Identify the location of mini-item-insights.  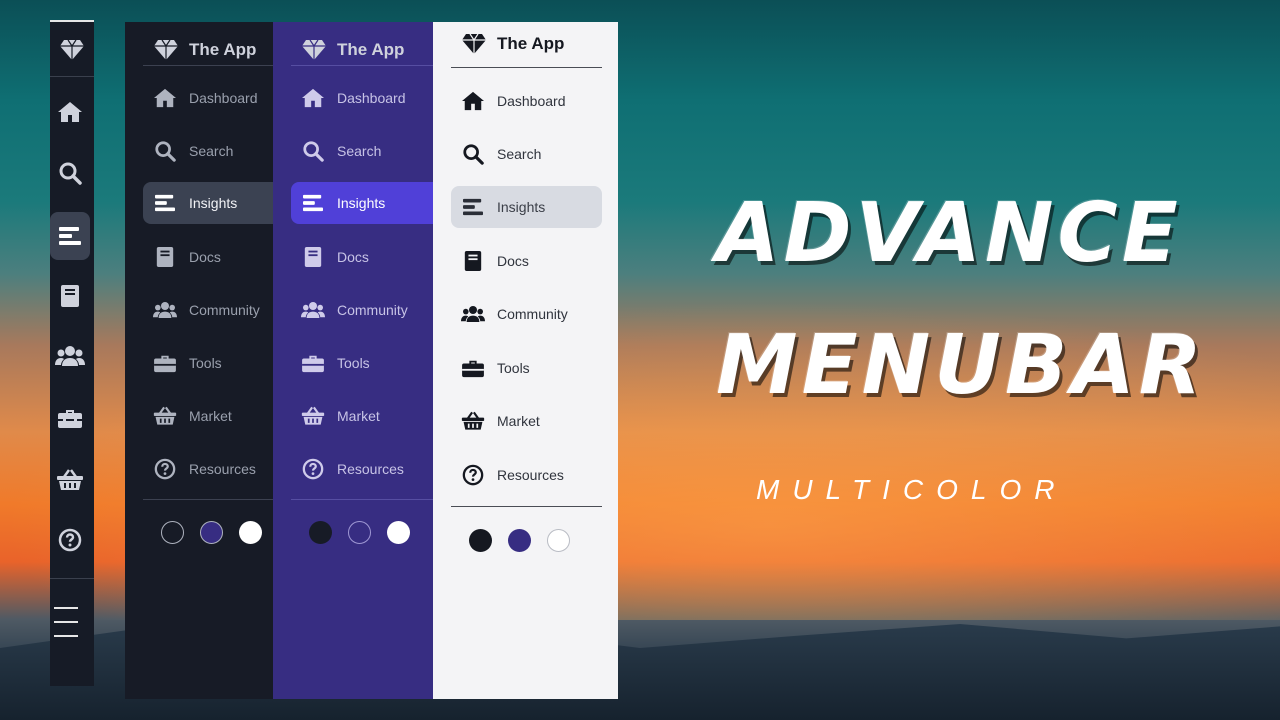
(70, 236).